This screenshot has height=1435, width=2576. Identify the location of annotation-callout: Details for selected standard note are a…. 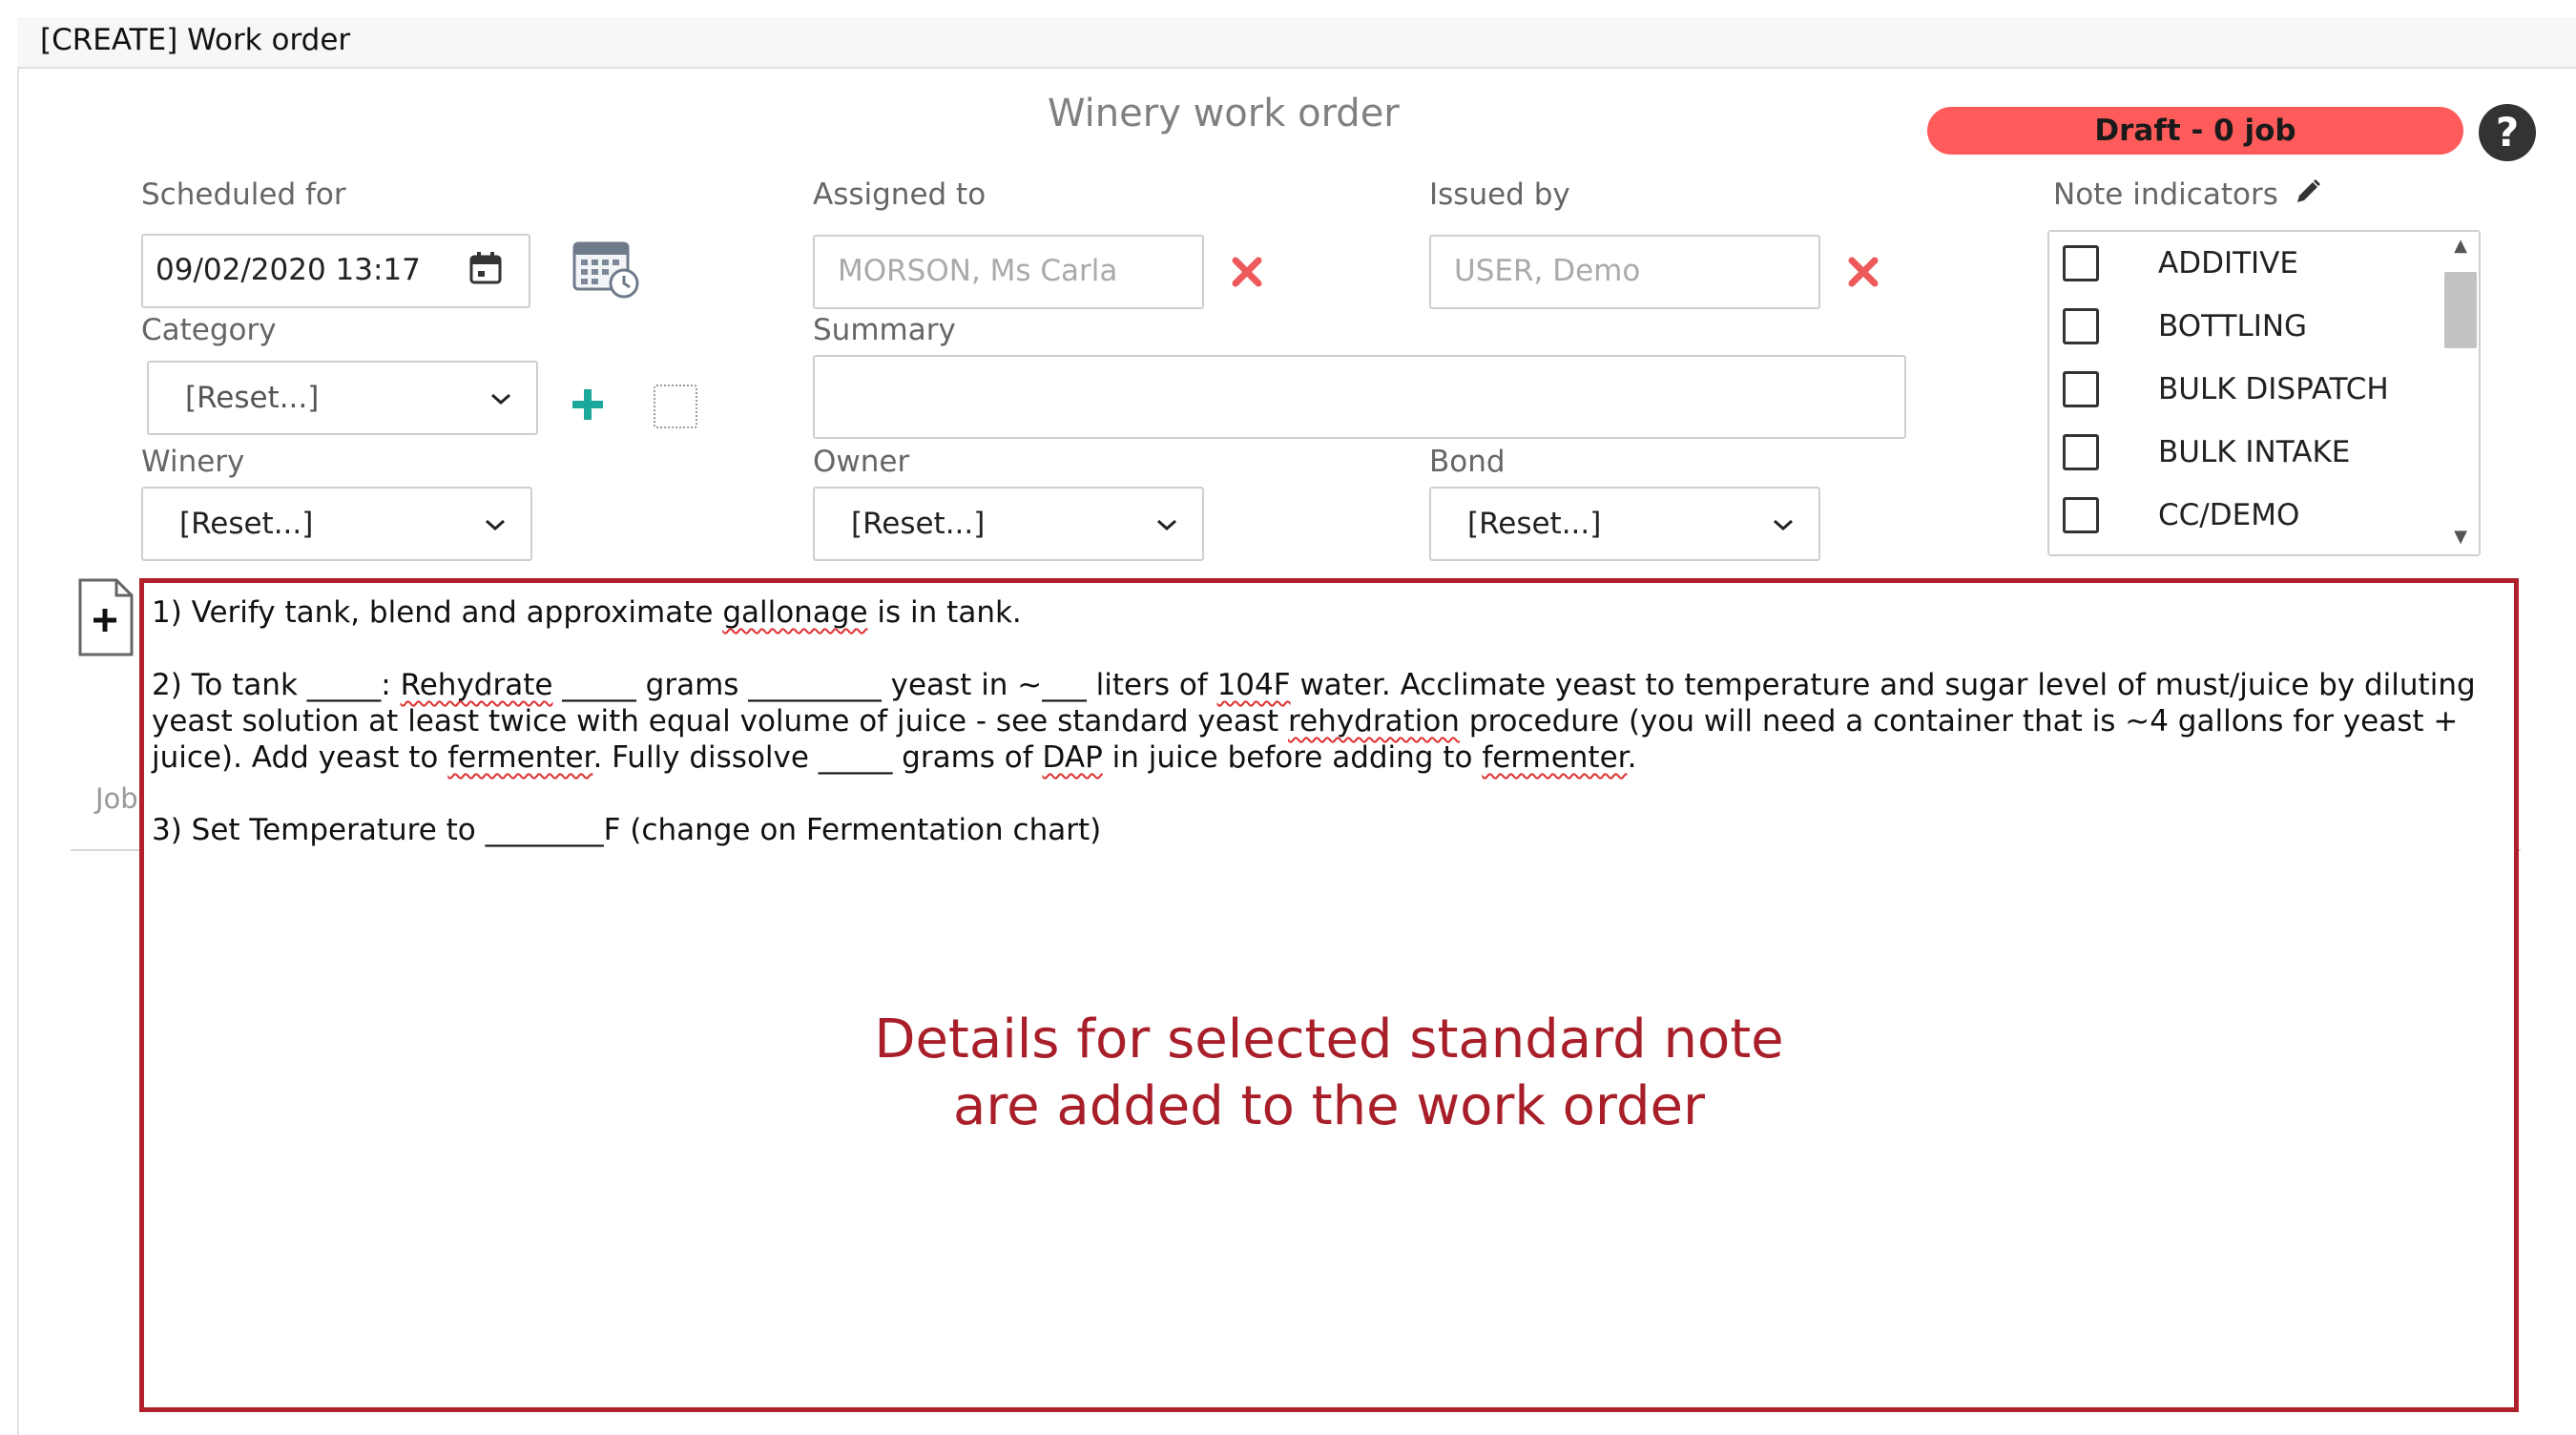
(1329, 1073).